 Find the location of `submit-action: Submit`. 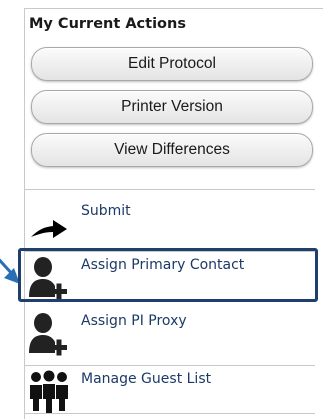

submit-action: Submit is located at coordinates (171, 225).